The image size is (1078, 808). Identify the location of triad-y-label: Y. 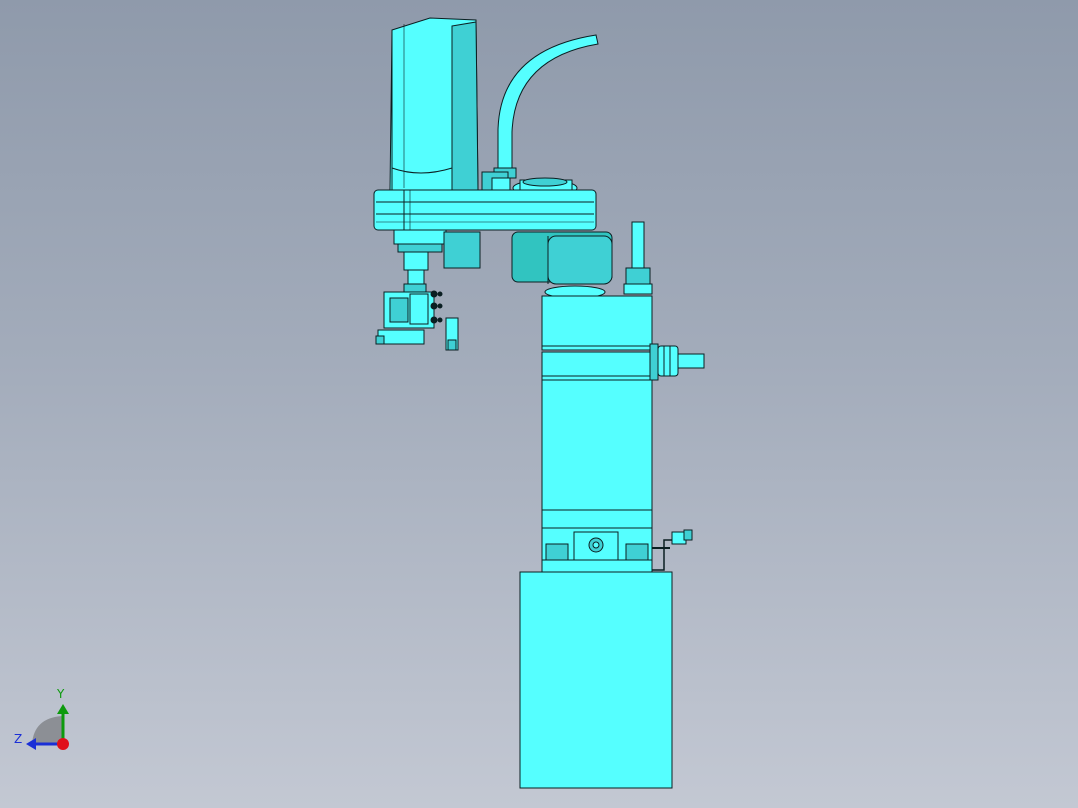
(61, 694).